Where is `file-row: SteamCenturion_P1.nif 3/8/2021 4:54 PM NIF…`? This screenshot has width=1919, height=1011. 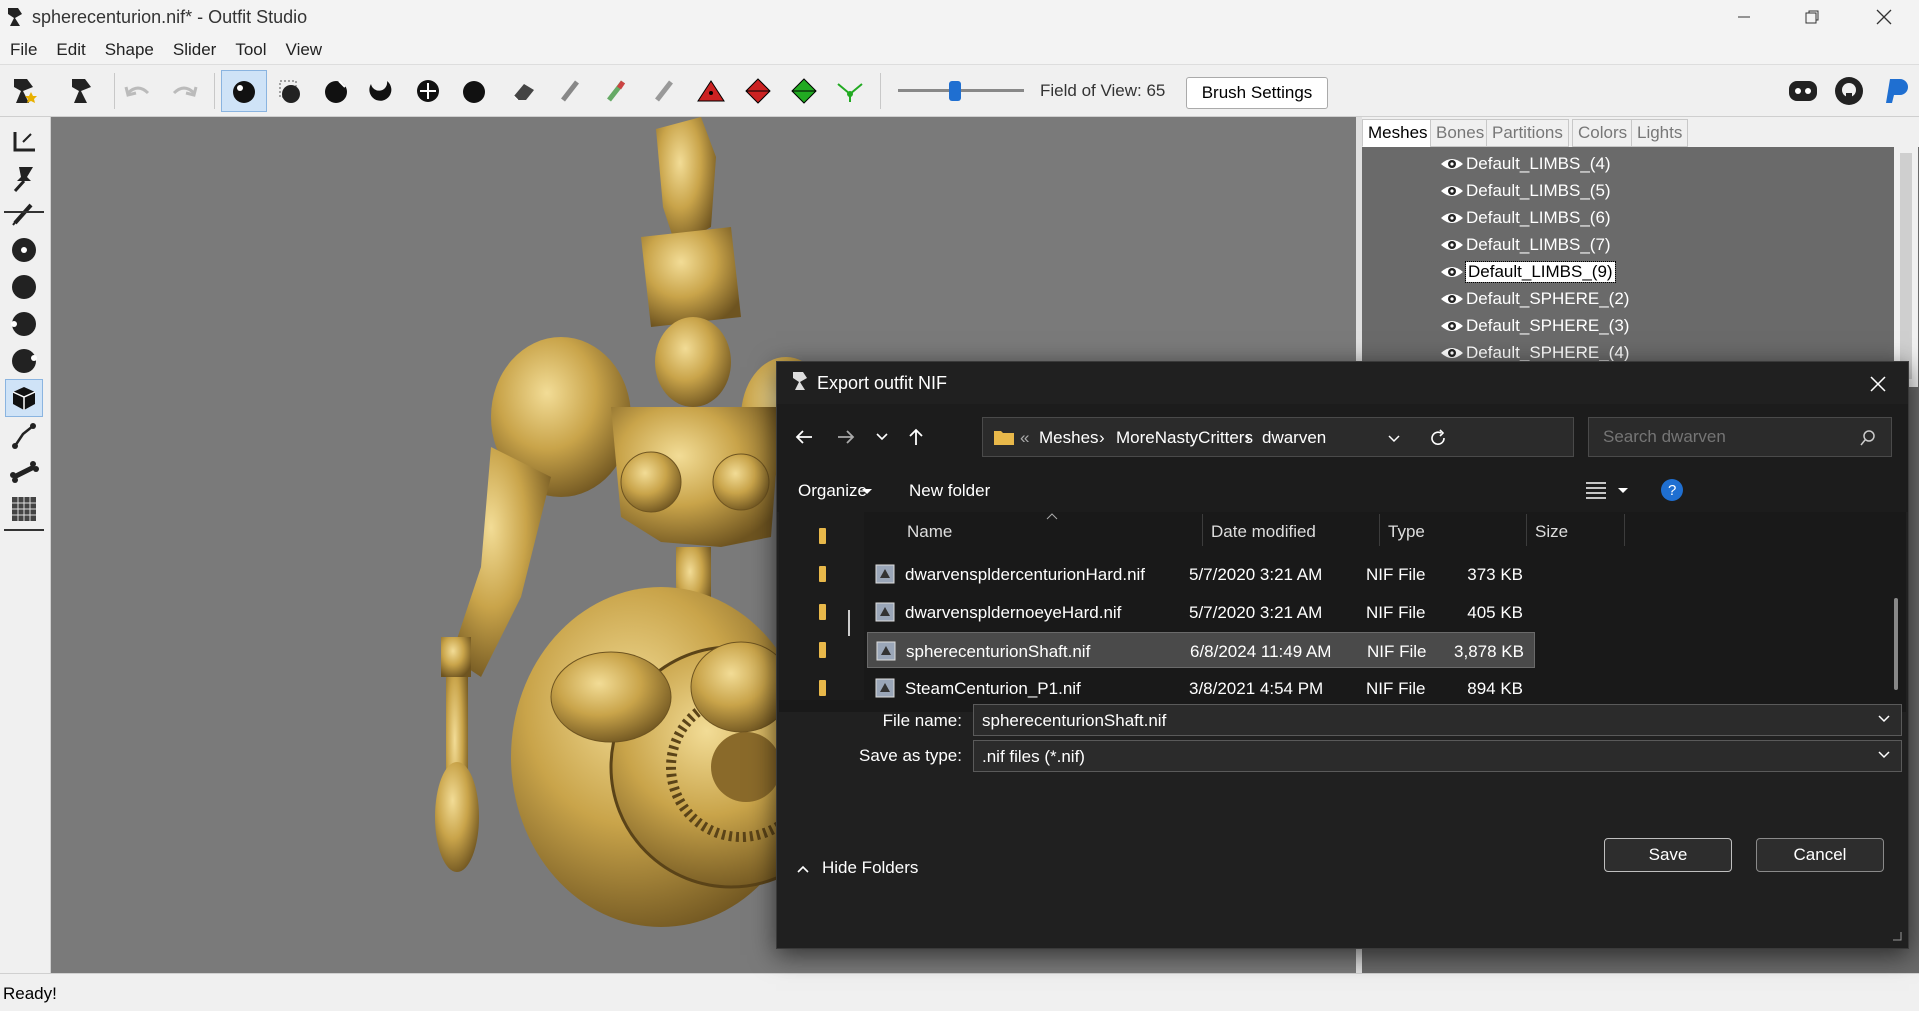 file-row: SteamCenturion_P1.nif 3/8/2021 4:54 PM NIF… is located at coordinates (1201, 688).